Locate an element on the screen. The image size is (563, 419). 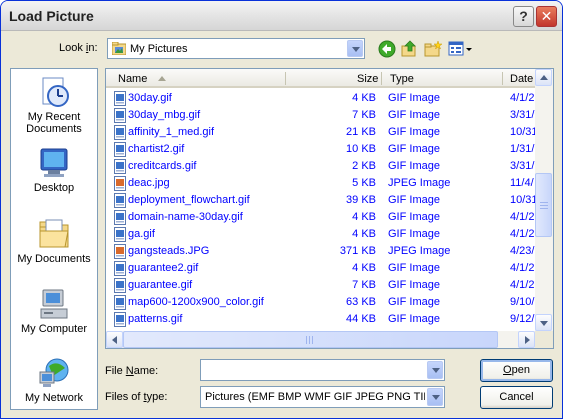
file-row: 30day.gif 4 KB GIF Image 4/1/2 is located at coordinates (320, 98).